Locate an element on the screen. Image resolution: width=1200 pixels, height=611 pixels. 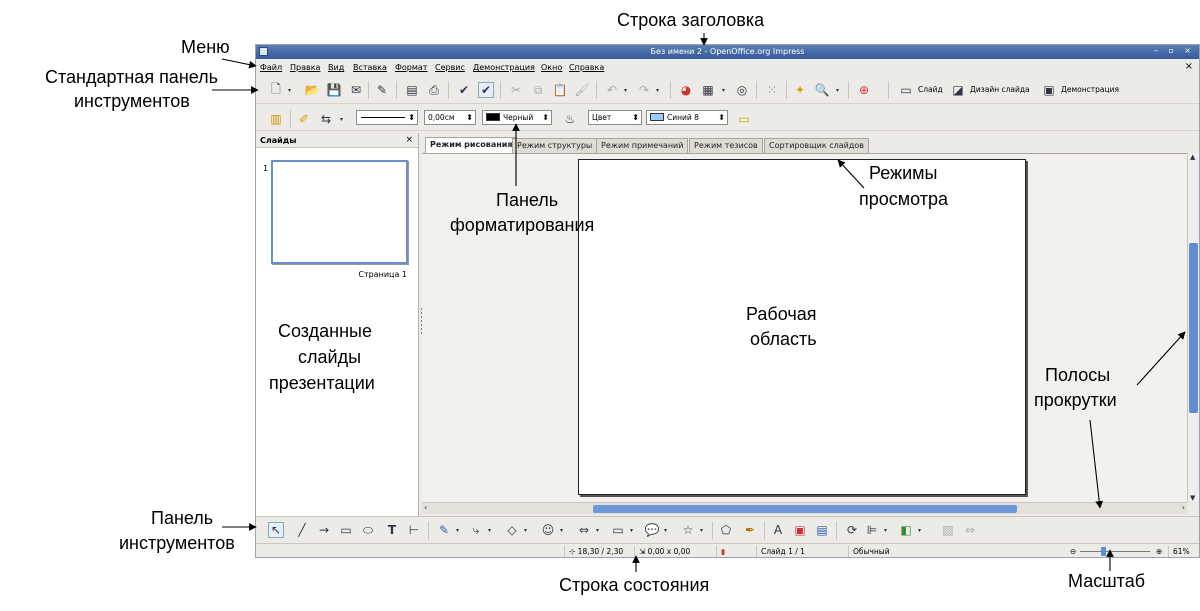
arrange-icon: ◧ is located at coordinates (906, 530).